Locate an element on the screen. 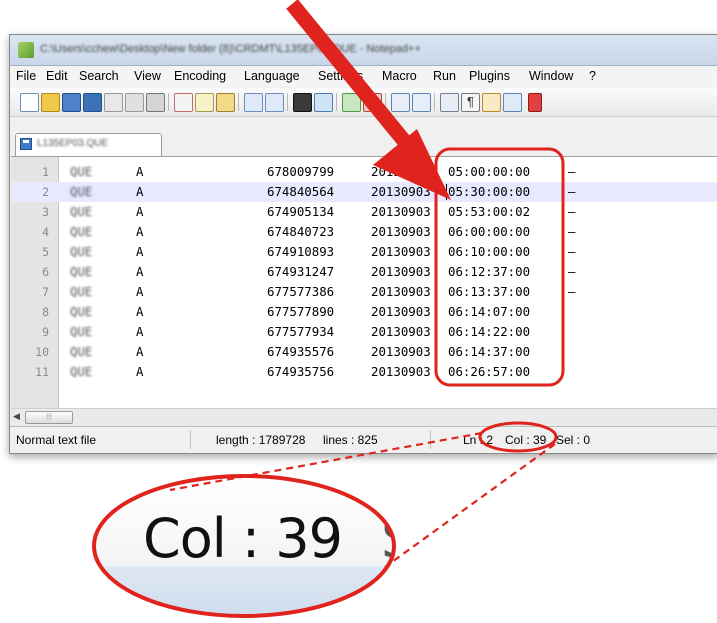 Image resolution: width=717 pixels, height=623 pixels. highlight-col-status is located at coordinates (518, 437).